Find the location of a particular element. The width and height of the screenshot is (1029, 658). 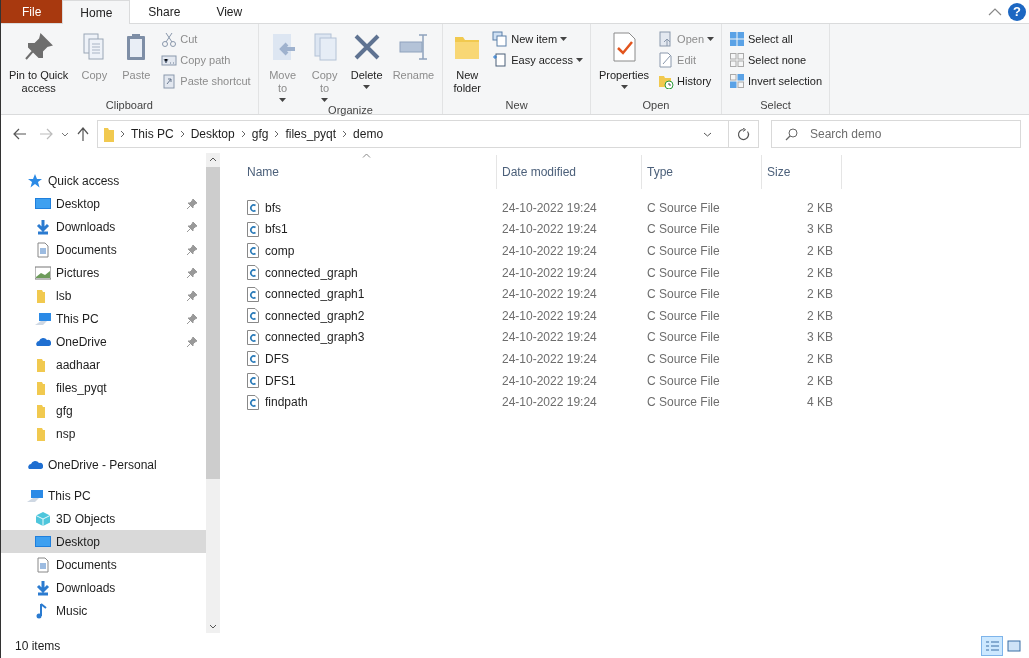

sidebar-item: OneDrive is located at coordinates (103, 341).